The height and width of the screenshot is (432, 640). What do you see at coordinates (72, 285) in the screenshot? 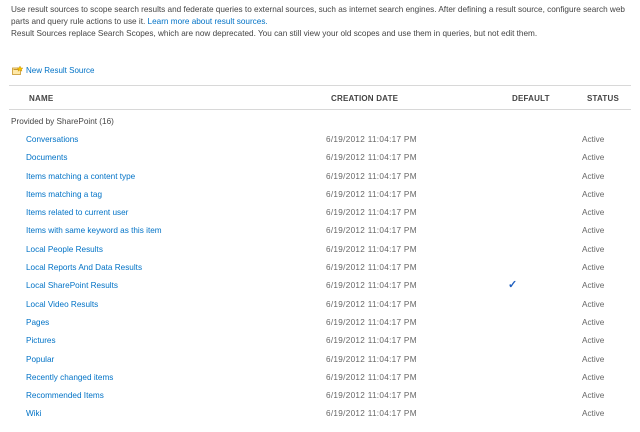
I see `result-source-name-link: Local SharePoint Results` at bounding box center [72, 285].